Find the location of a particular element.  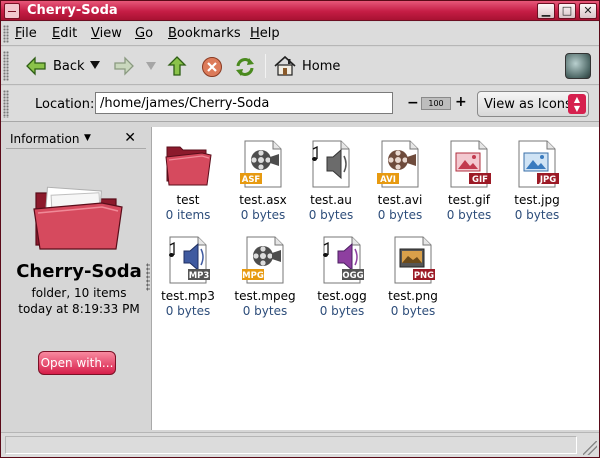

video-file-icon: AVI is located at coordinates (398, 164).